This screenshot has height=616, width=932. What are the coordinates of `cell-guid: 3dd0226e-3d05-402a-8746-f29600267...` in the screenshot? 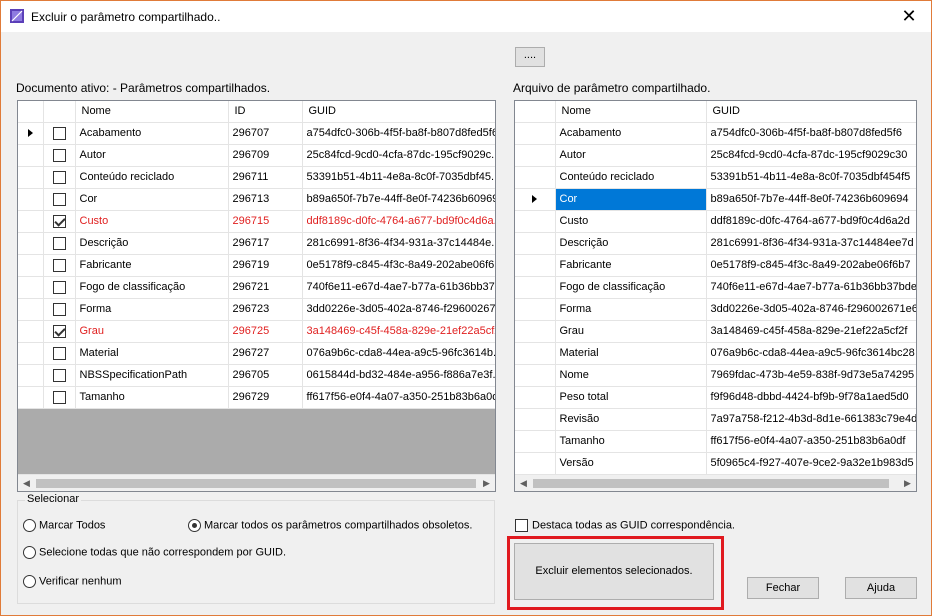 It's located at (398, 309).